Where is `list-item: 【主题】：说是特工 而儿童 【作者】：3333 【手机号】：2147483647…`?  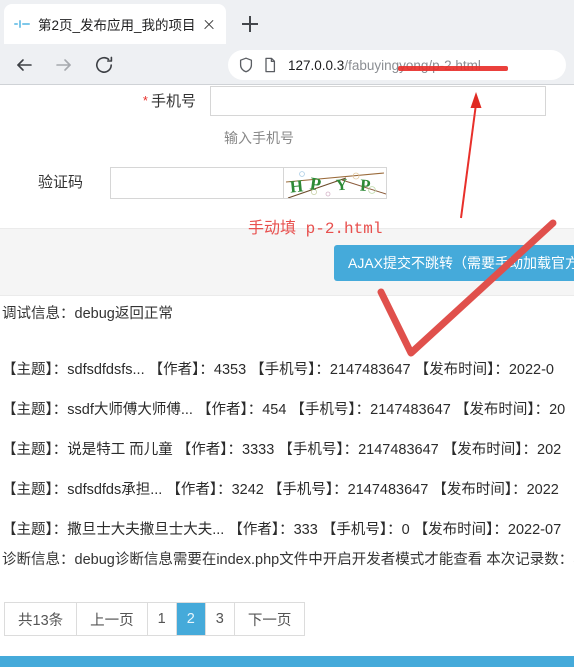 list-item: 【主题】：说是特工 而儿童 【作者】：3333 【手机号】：2147483647… is located at coordinates (287, 450).